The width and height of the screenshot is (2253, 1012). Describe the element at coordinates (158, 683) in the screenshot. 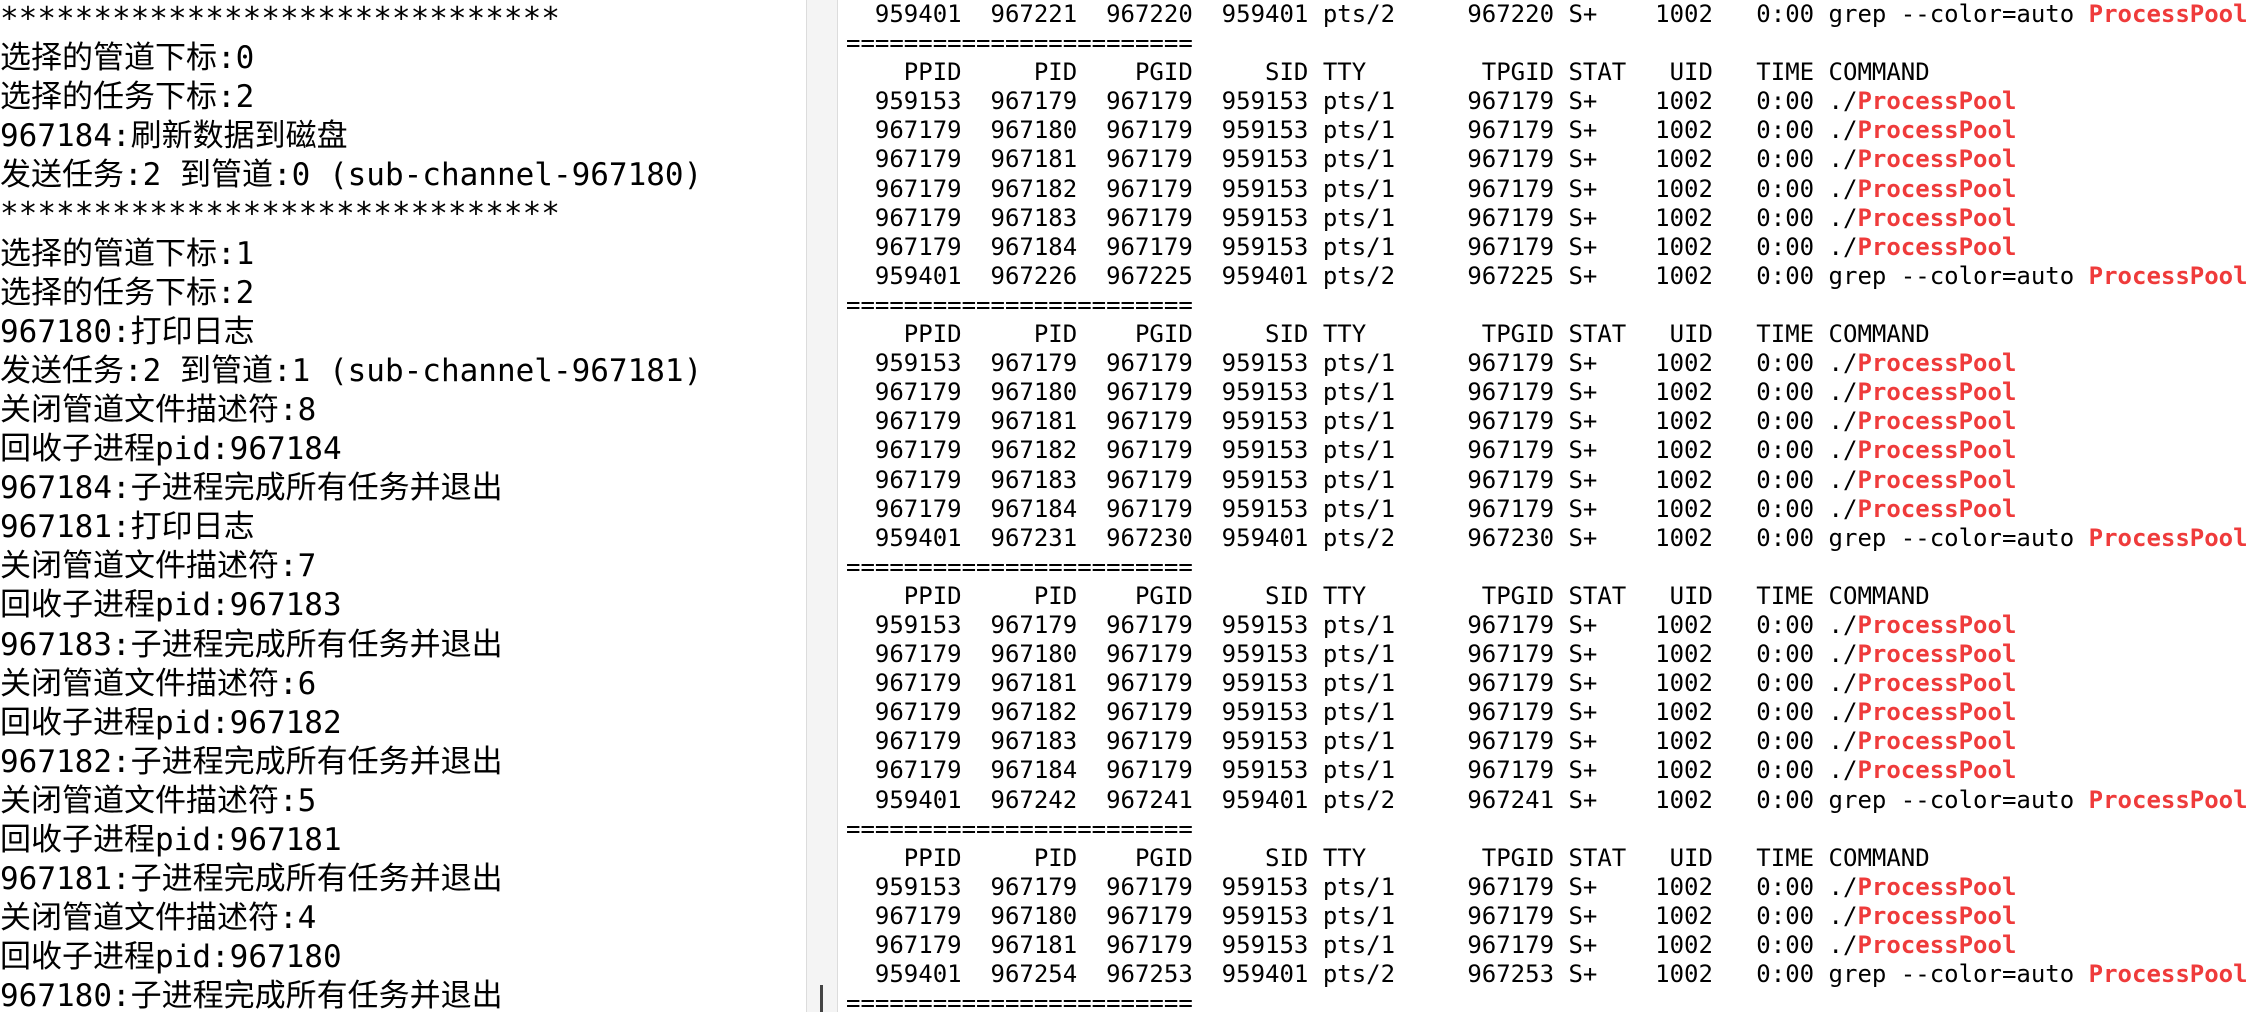

I see `left-terminal-line: 关闭管道文件描述符:6` at that location.